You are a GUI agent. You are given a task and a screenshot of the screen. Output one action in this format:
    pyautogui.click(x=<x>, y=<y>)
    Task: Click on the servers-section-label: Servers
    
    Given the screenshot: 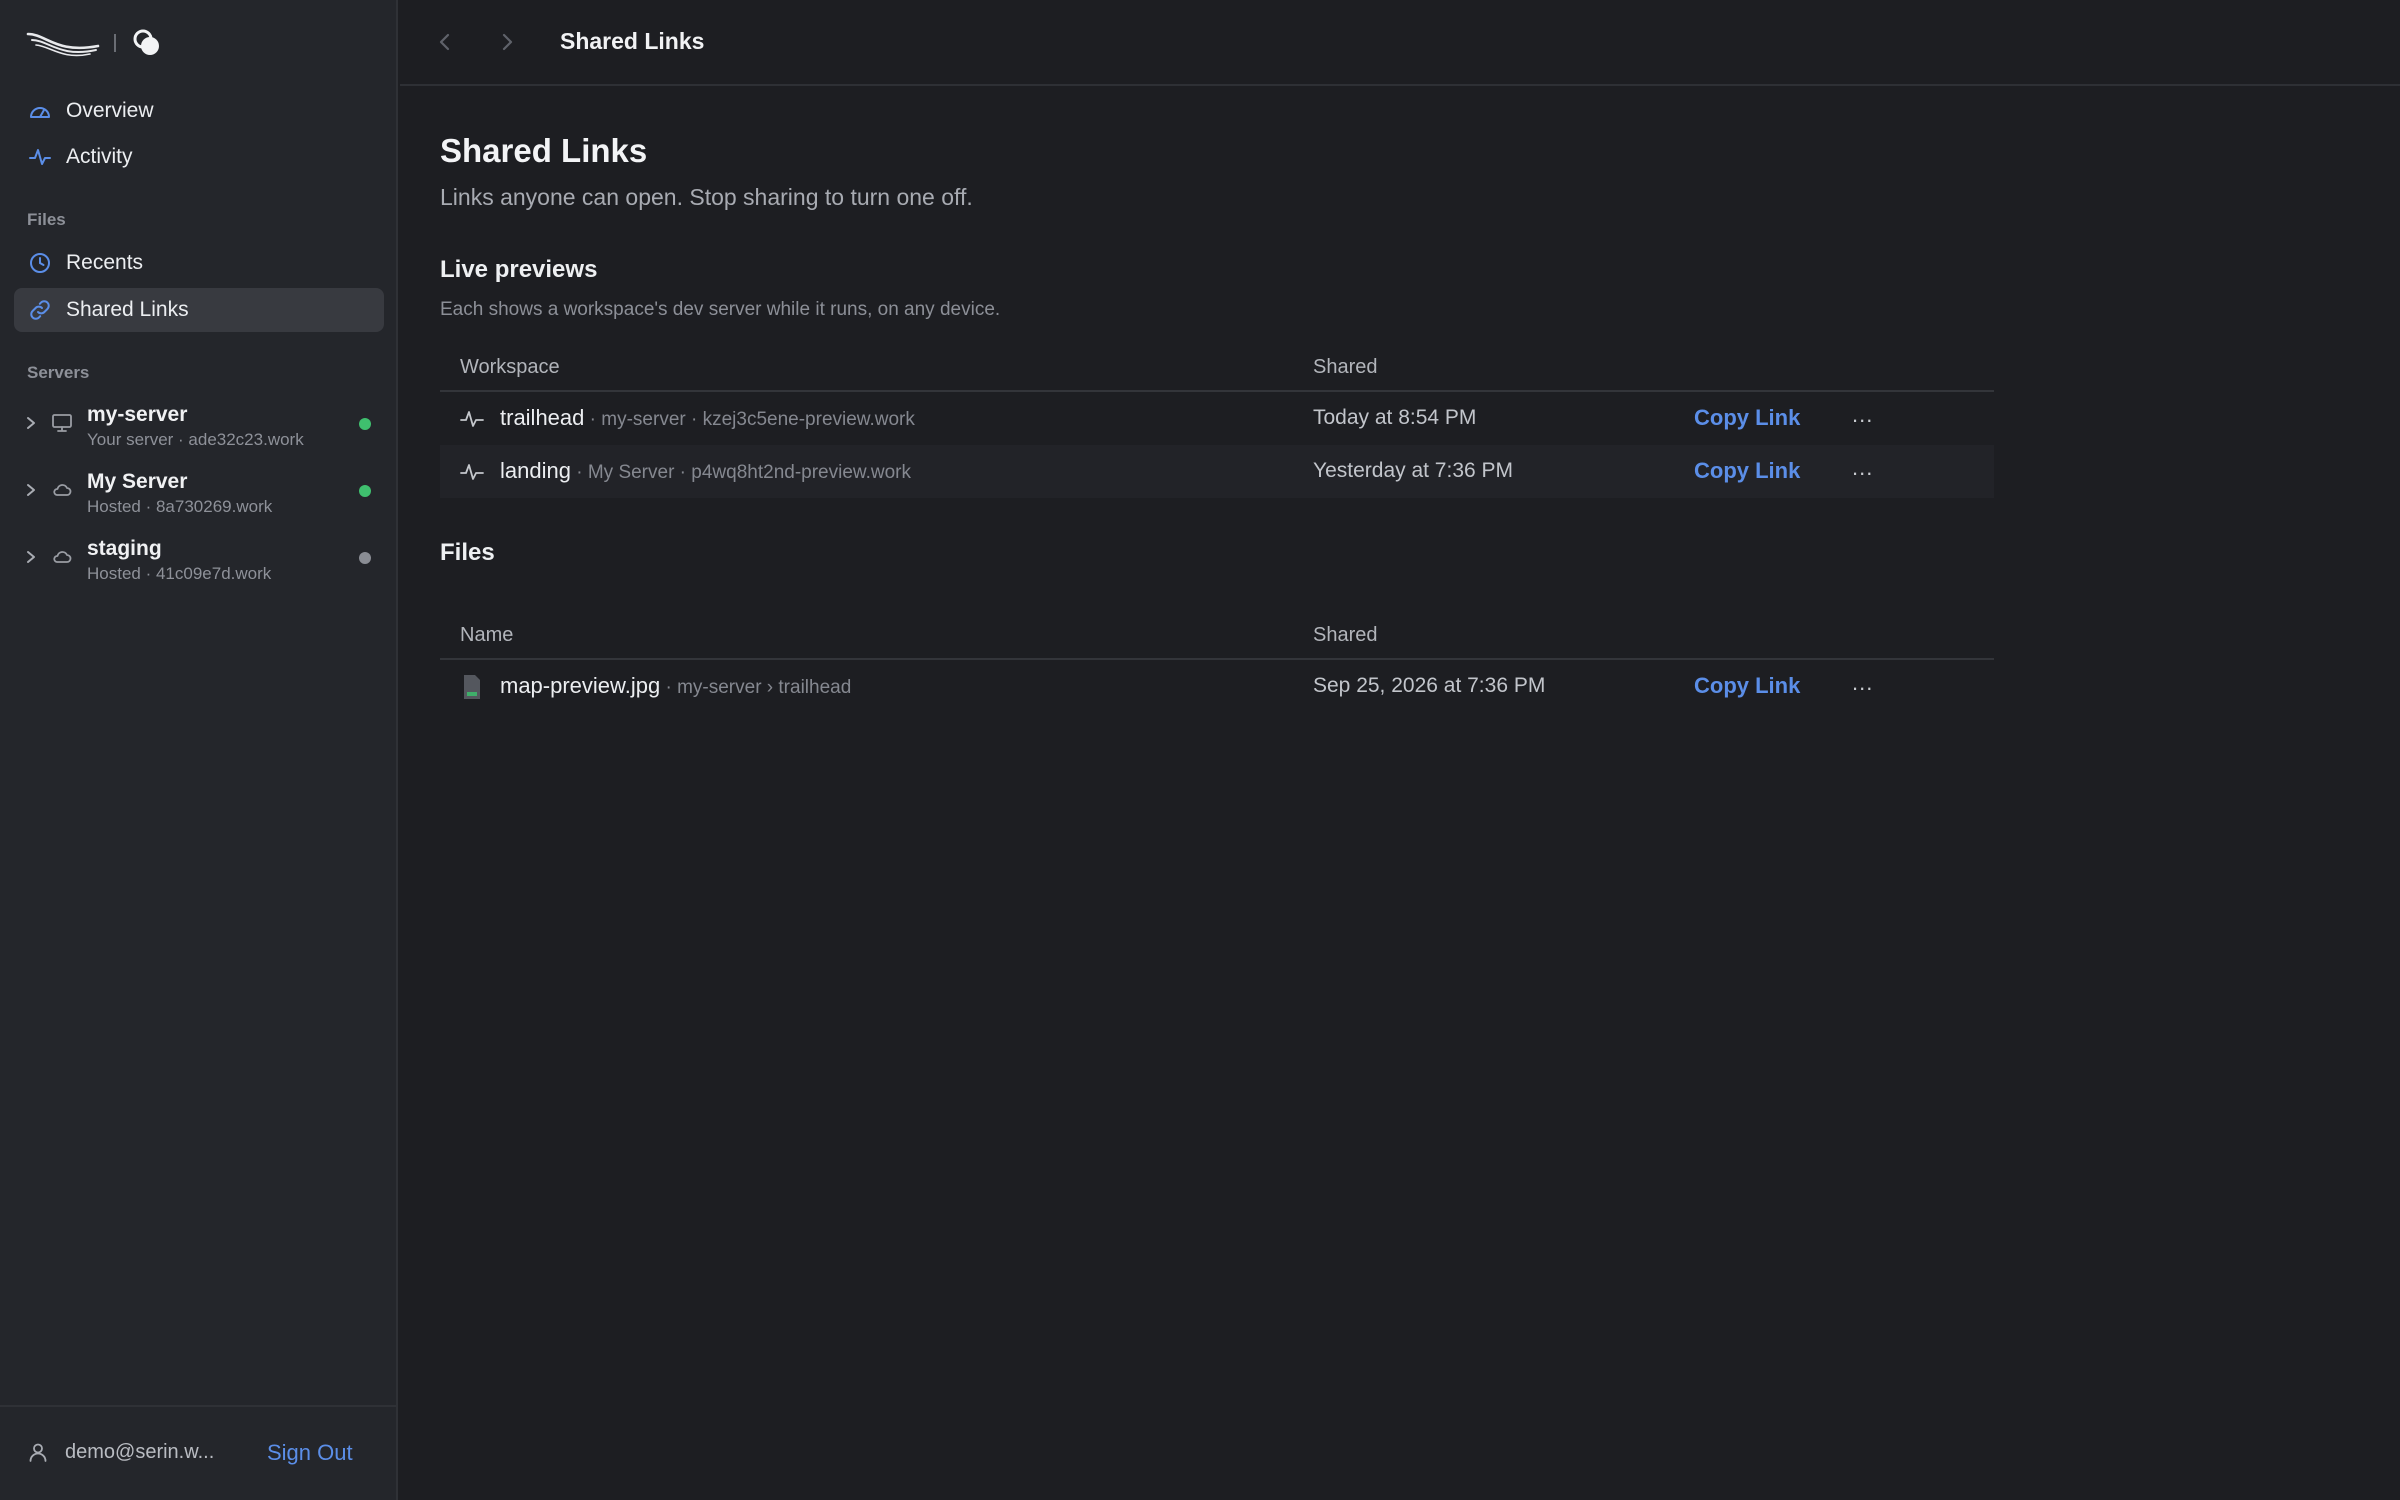 What is the action you would take?
    pyautogui.click(x=58, y=372)
    